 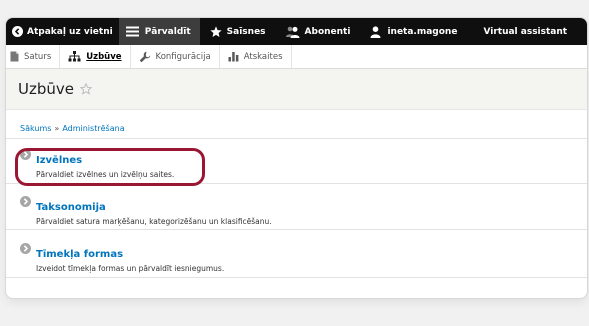 I want to click on people-icon, so click(x=292, y=32).